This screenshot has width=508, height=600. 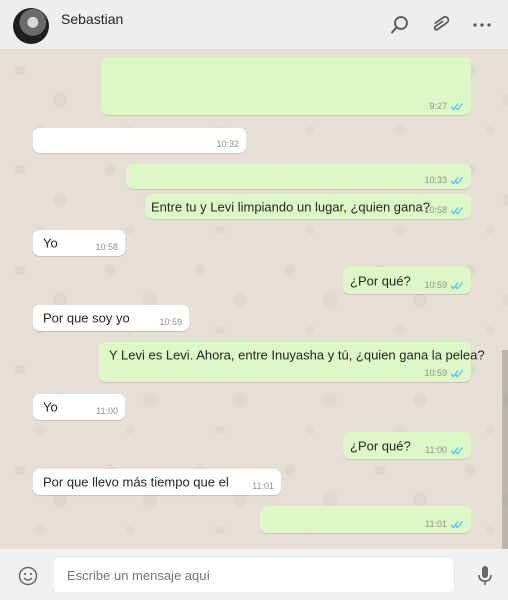 What do you see at coordinates (92, 19) in the screenshot?
I see `contact-name: Sebastian` at bounding box center [92, 19].